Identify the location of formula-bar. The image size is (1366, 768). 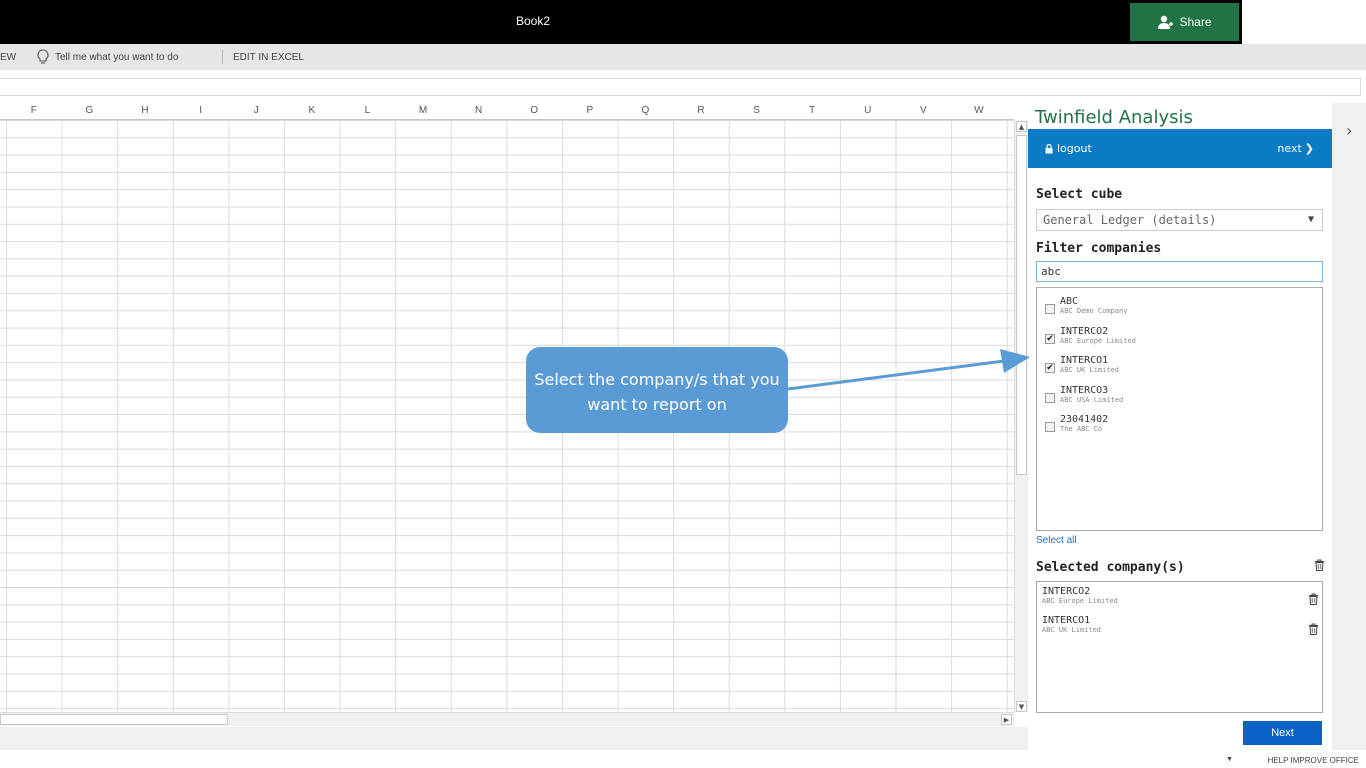
(680, 87).